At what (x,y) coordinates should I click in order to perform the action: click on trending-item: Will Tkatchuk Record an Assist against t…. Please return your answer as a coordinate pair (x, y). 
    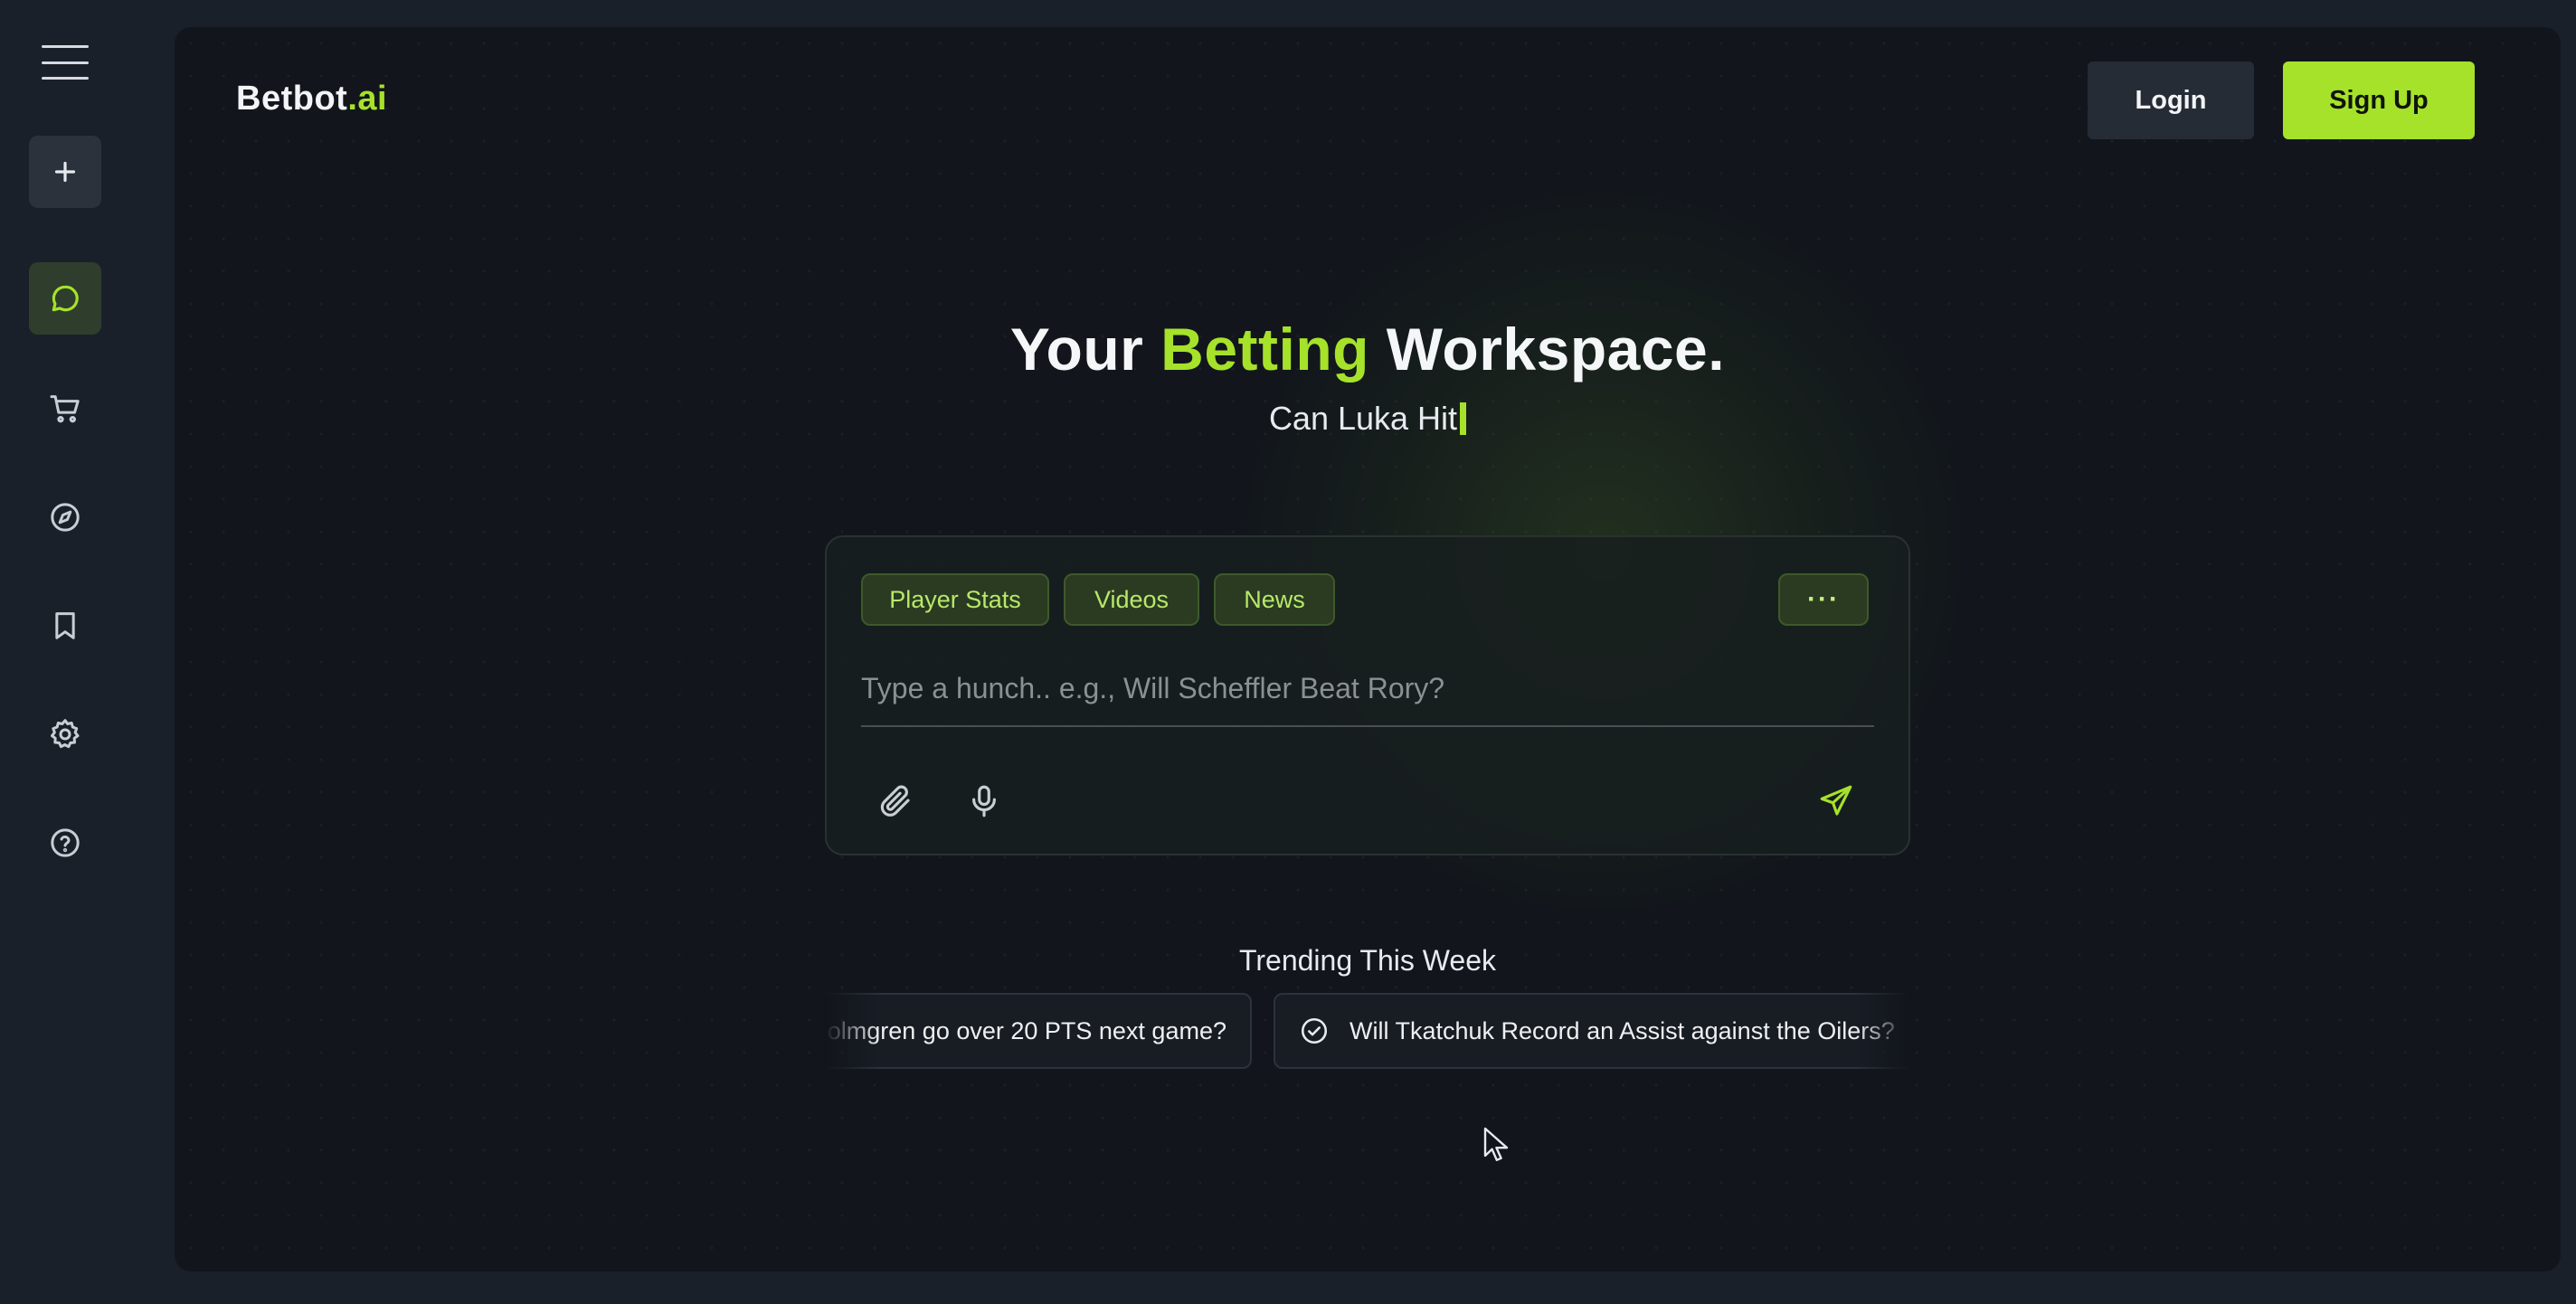
    Looking at the image, I should click on (1592, 1031).